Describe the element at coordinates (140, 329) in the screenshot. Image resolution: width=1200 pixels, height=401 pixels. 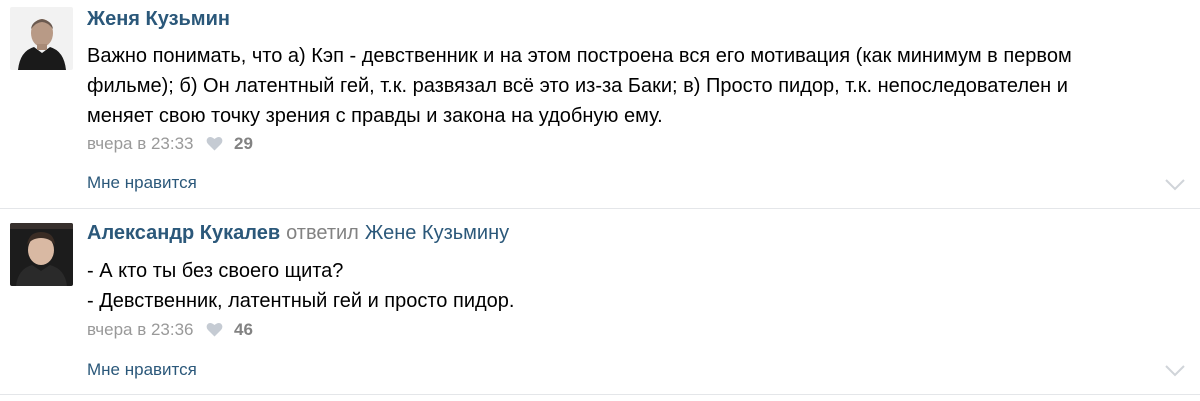
I see `timestamp: вчера в 23:36` at that location.